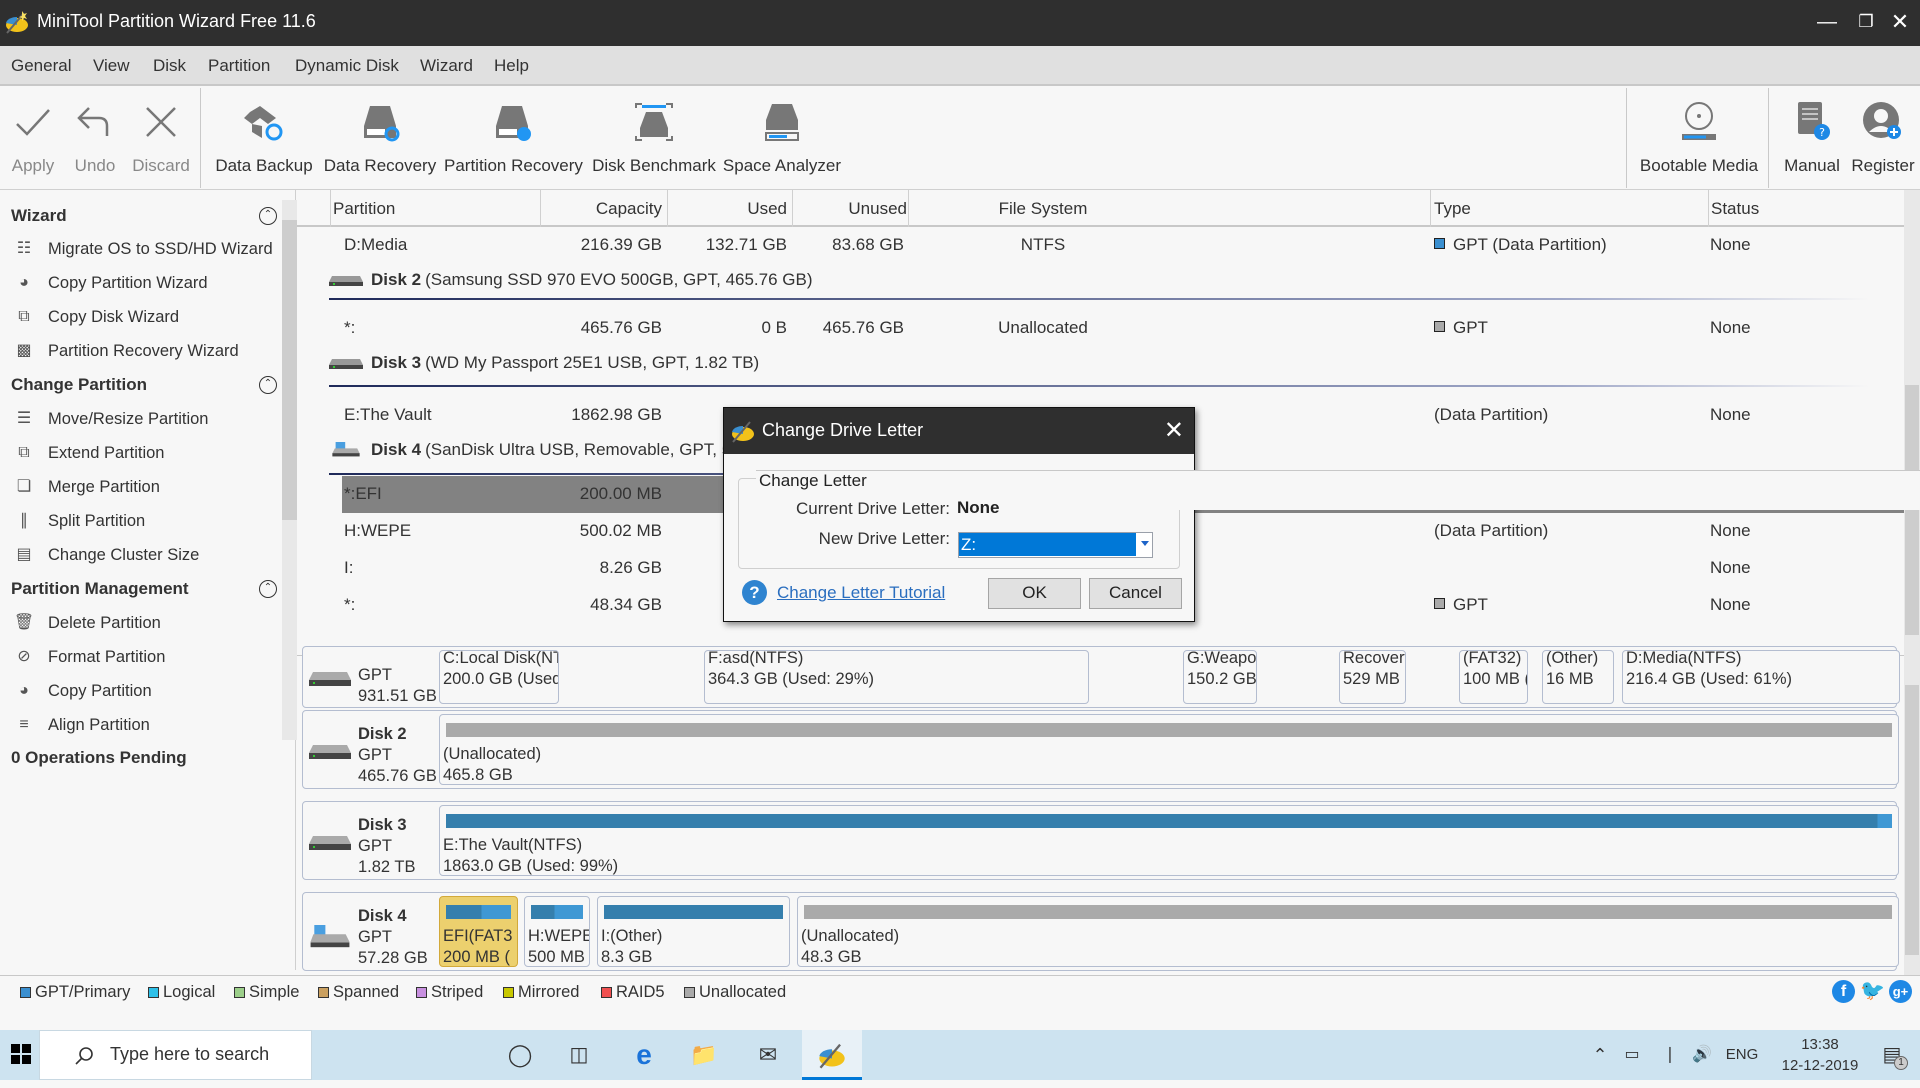 The image size is (1920, 1088). Describe the element at coordinates (1135, 593) in the screenshot. I see `cancel-button: Cancel` at that location.